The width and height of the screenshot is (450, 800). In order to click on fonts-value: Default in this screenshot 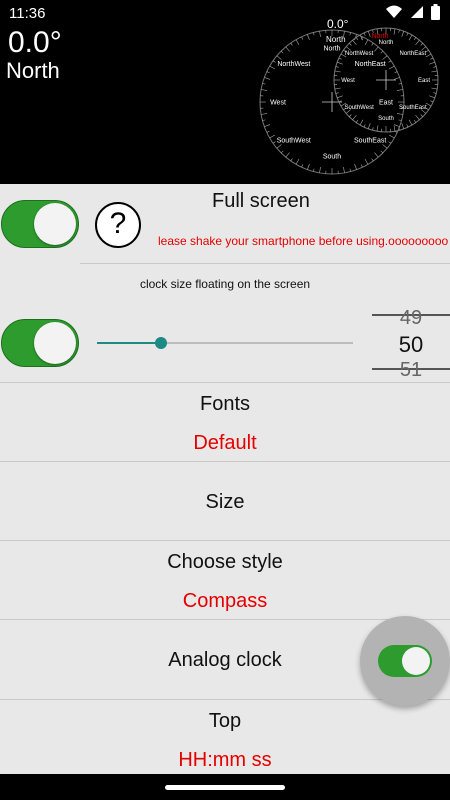, I will do `click(225, 443)`.